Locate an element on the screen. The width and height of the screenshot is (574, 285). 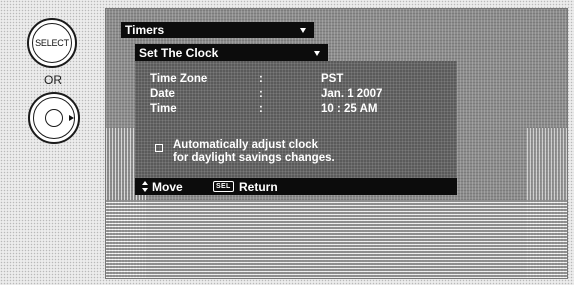
time-zone-value: PST is located at coordinates (332, 79).